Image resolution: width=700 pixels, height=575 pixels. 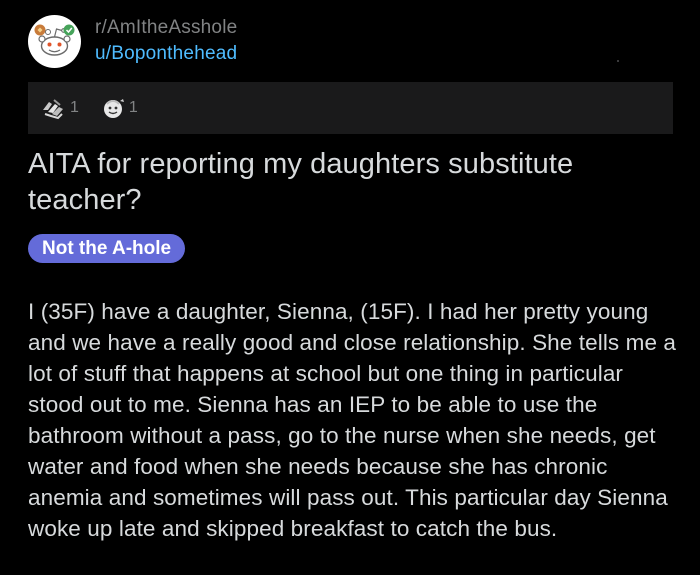 I want to click on subreddit-avatar, so click(x=54, y=41).